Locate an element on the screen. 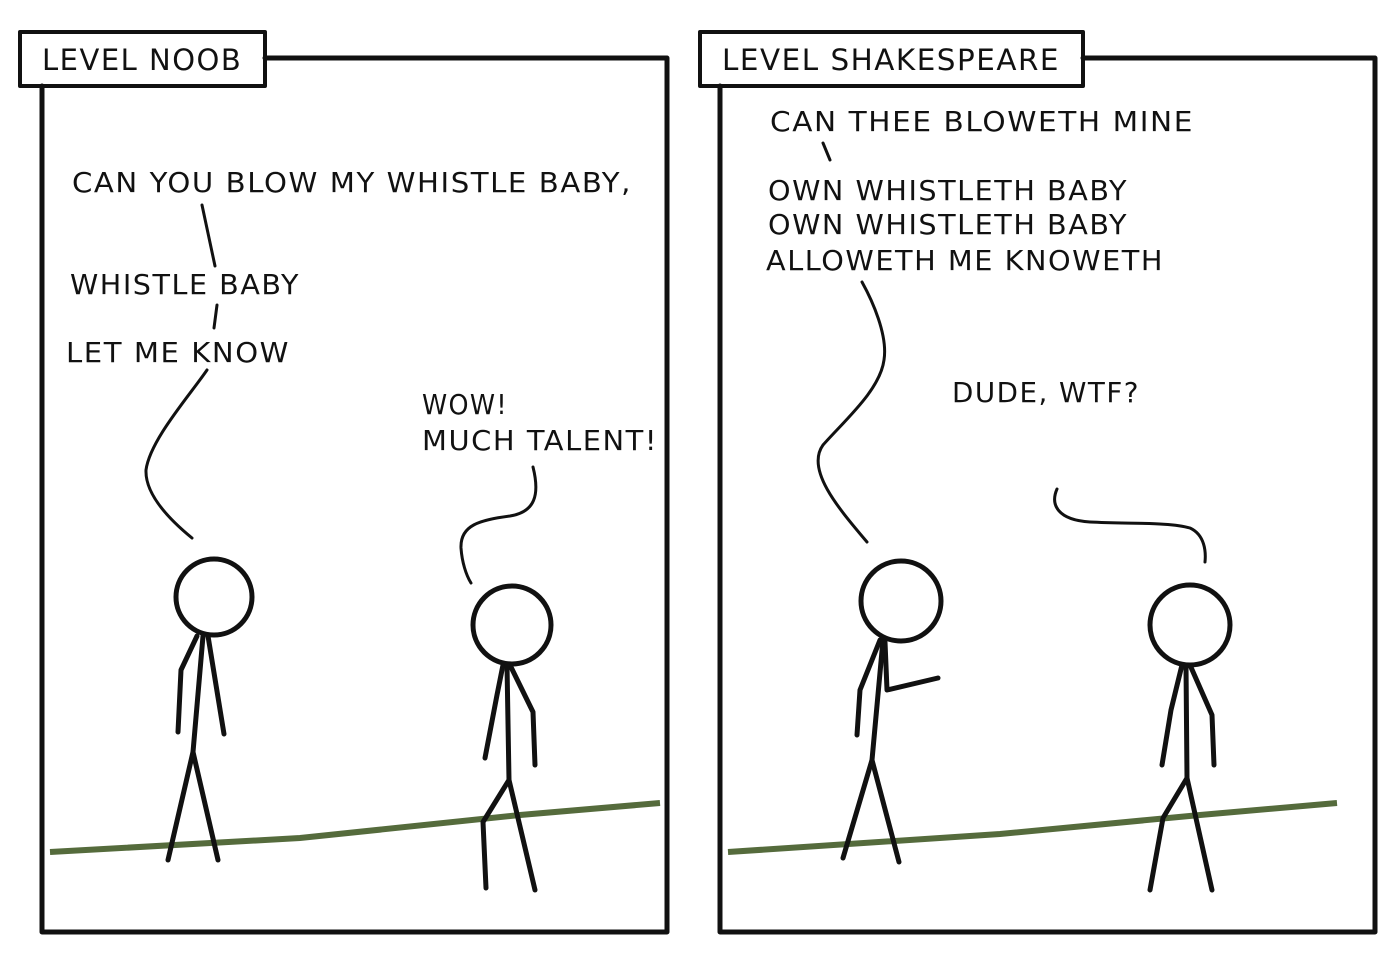 The height and width of the screenshot is (976, 1400). speaker-line-2: WHISTLE BABY is located at coordinates (185, 284).